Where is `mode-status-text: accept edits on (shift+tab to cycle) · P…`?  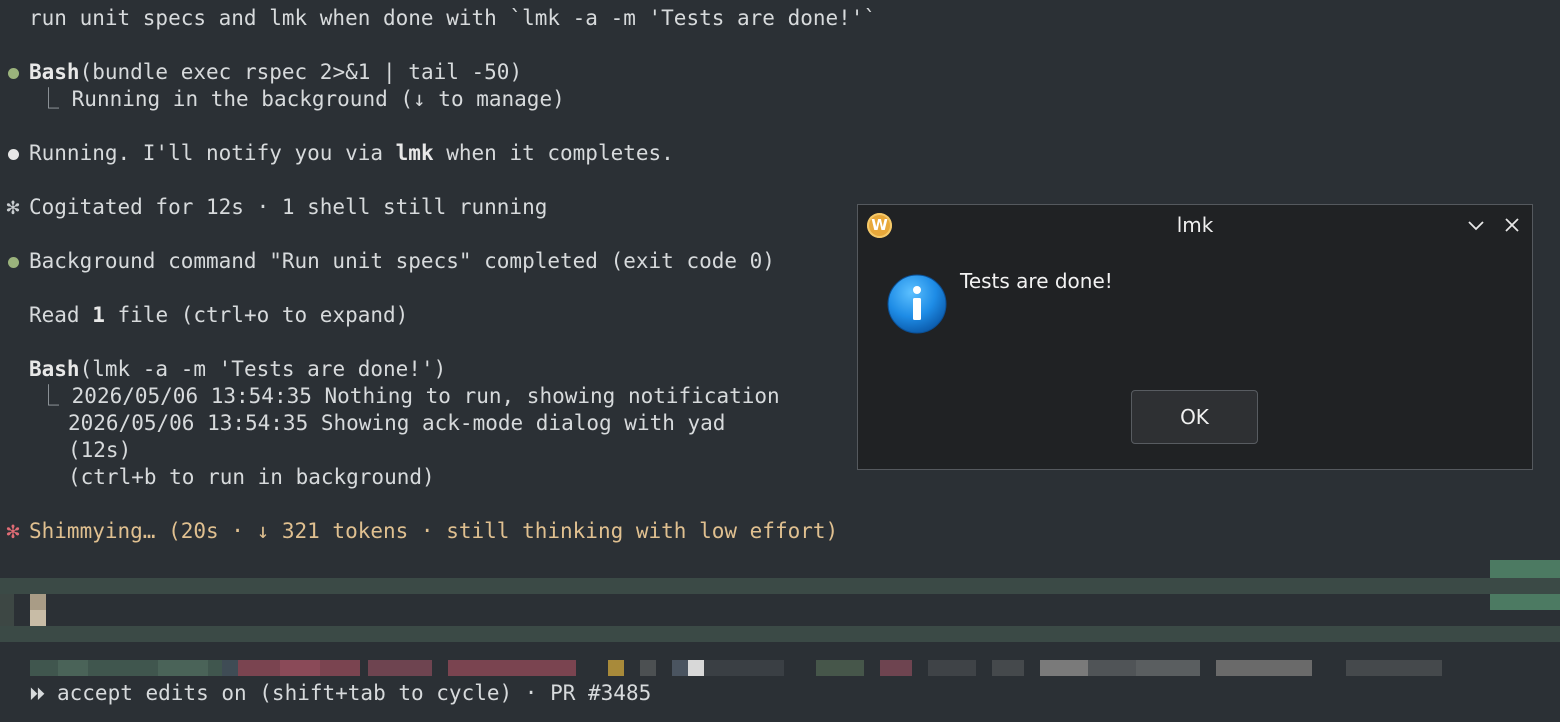
mode-status-text: accept edits on (shift+tab to cycle) · P… is located at coordinates (354, 693).